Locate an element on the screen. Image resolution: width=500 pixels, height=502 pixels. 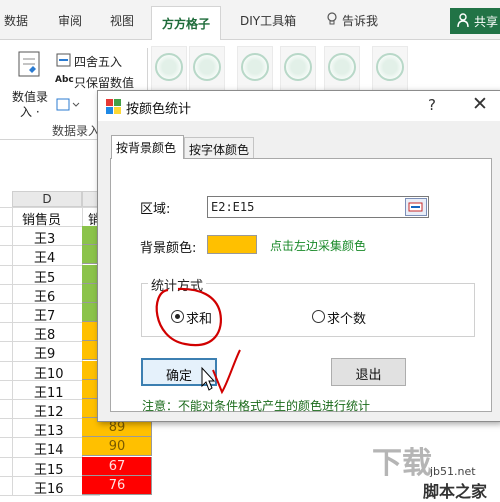
name-cell: 王12 is located at coordinates (49, 410).